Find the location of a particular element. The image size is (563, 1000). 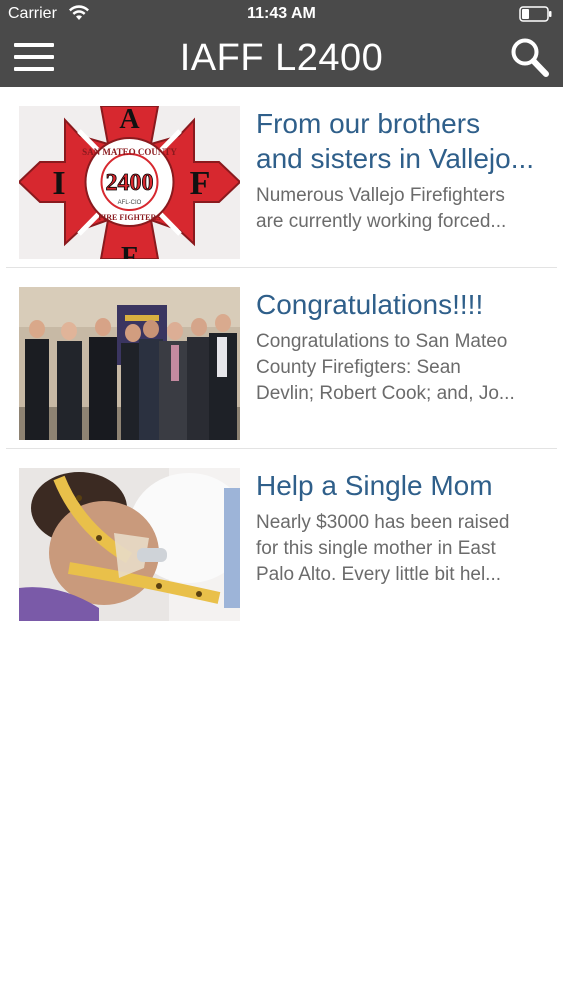

headline-line: From our brothers is located at coordinates (368, 123).